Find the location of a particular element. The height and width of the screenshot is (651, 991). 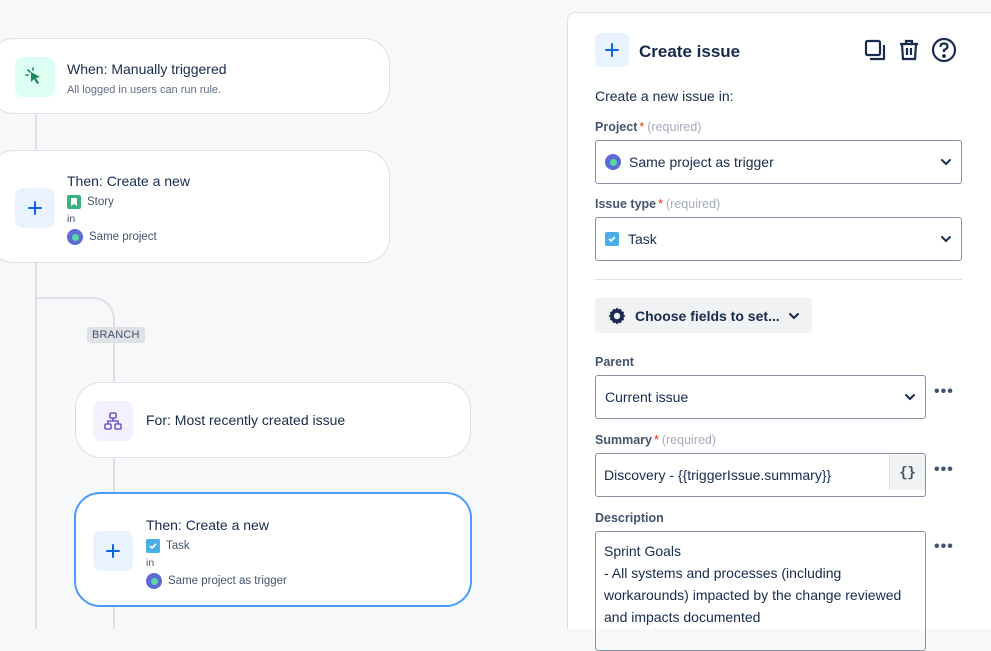

cursor-click-icon is located at coordinates (35, 77).